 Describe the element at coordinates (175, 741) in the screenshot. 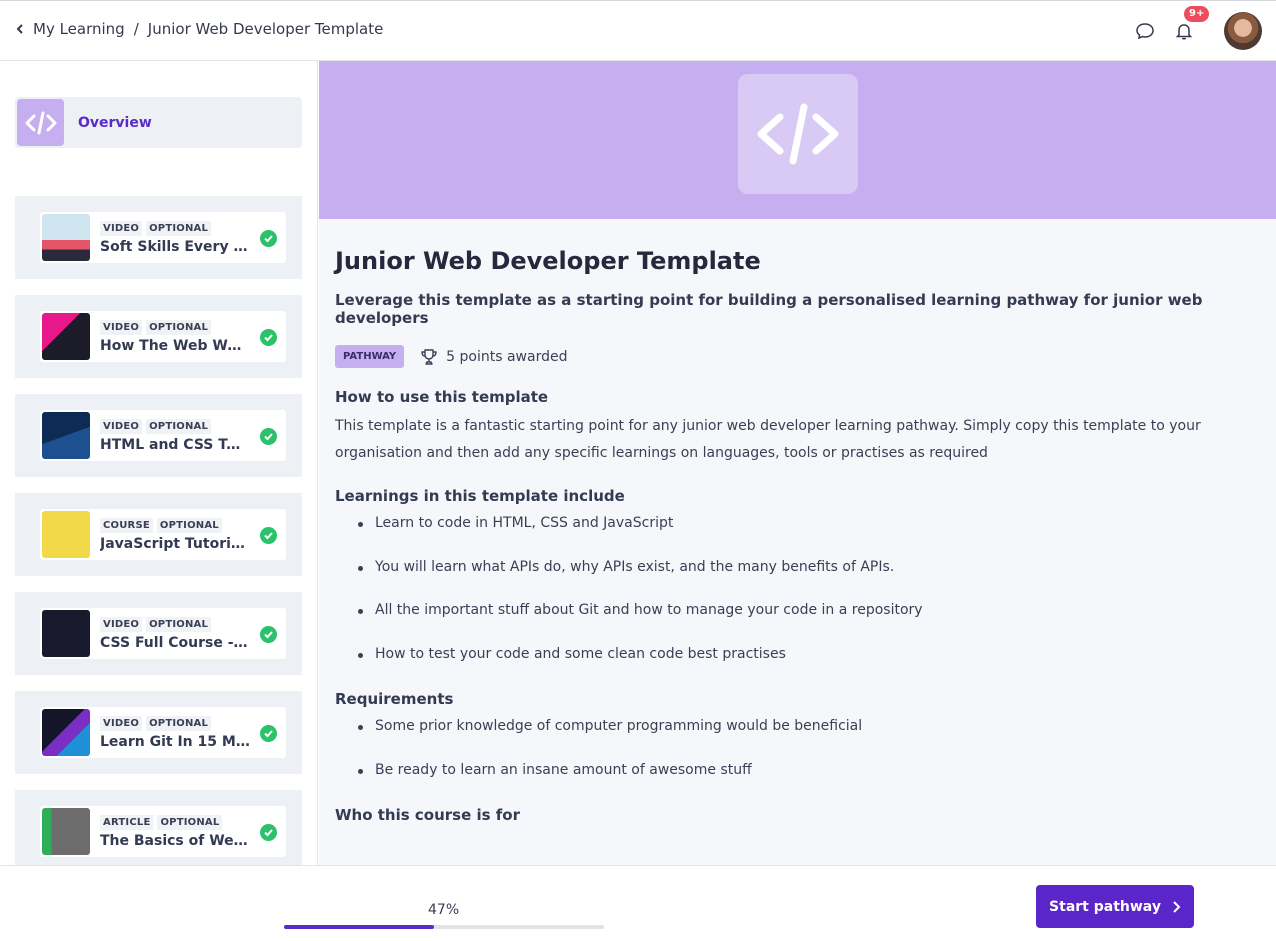

I see `item-title: Learn Git In 15 Minutes` at that location.